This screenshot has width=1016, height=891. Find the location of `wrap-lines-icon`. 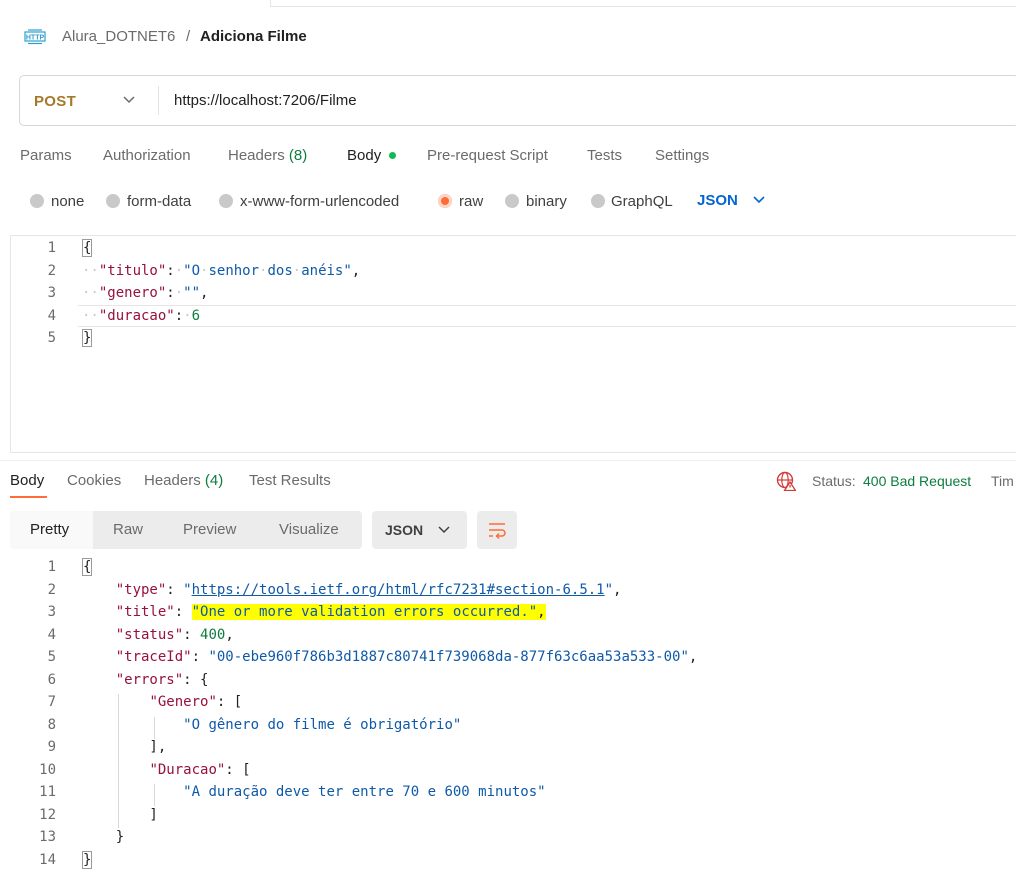

wrap-lines-icon is located at coordinates (497, 530).